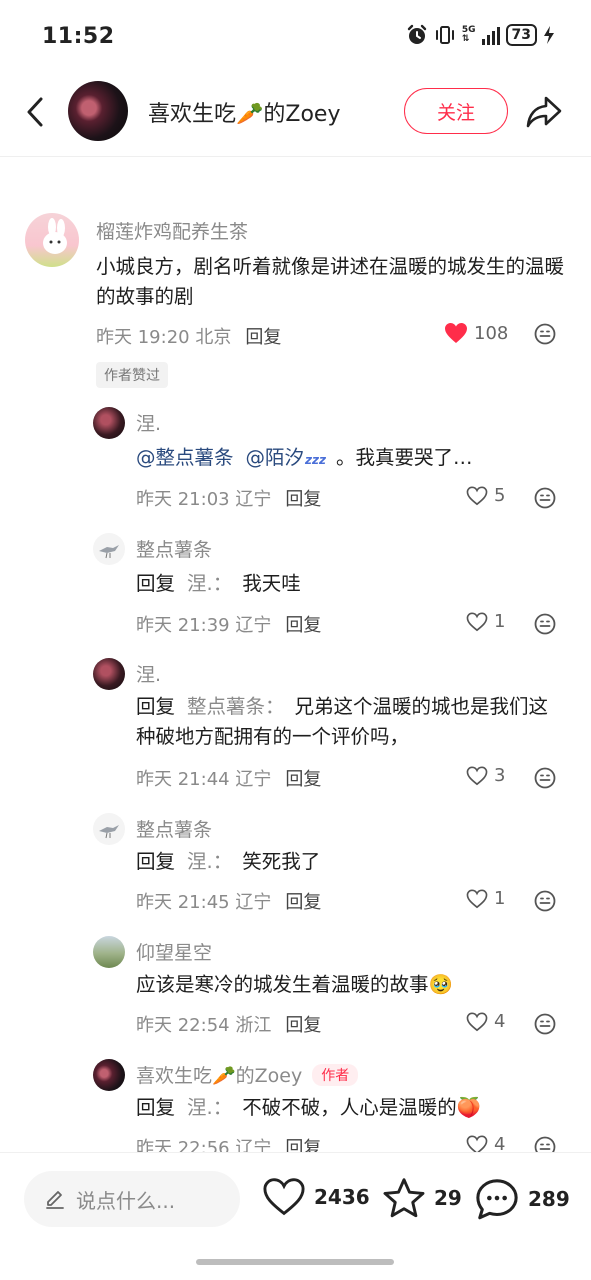  I want to click on author-badge: 作者, so click(335, 1075).